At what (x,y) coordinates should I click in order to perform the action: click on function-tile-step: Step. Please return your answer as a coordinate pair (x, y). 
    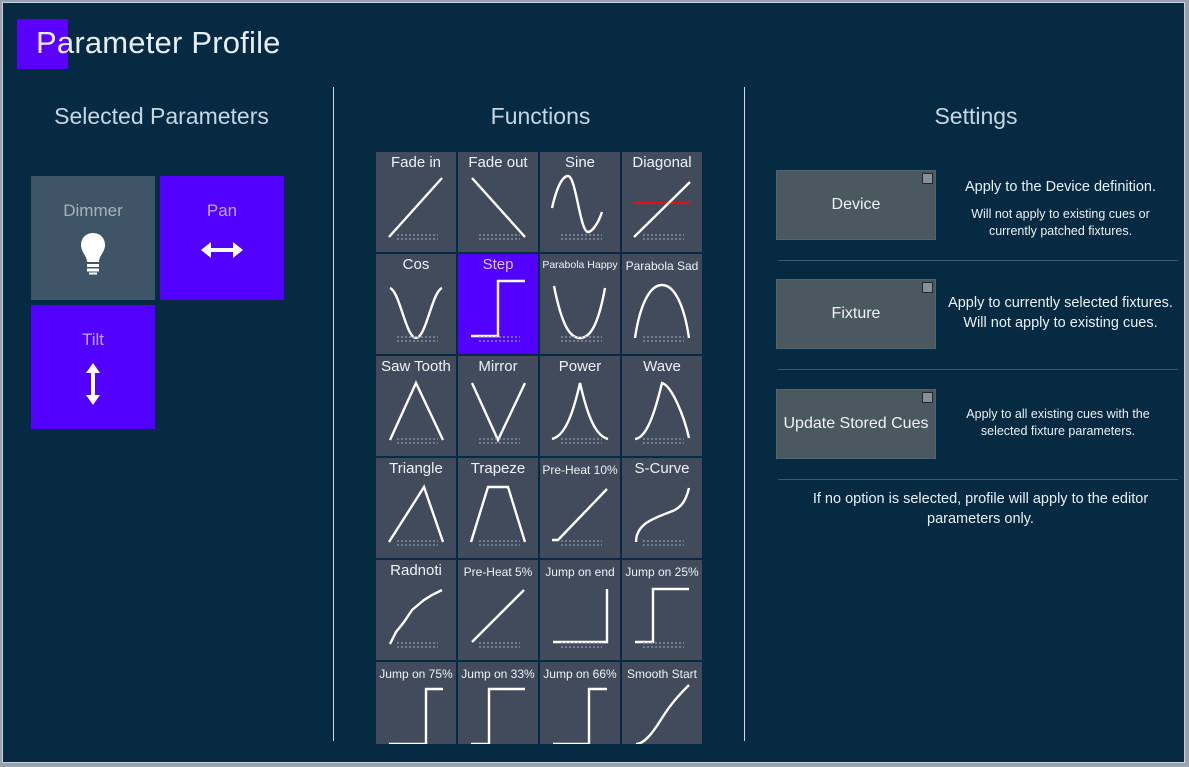
    Looking at the image, I should click on (498, 304).